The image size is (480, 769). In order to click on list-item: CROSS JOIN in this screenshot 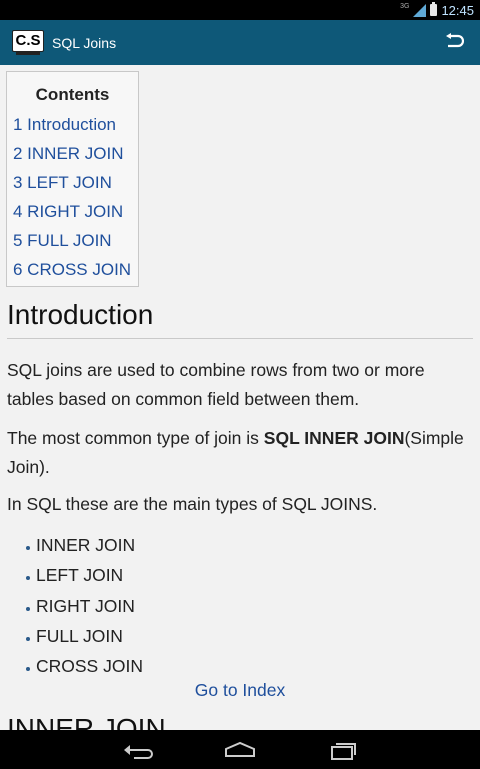, I will do `click(84, 666)`.